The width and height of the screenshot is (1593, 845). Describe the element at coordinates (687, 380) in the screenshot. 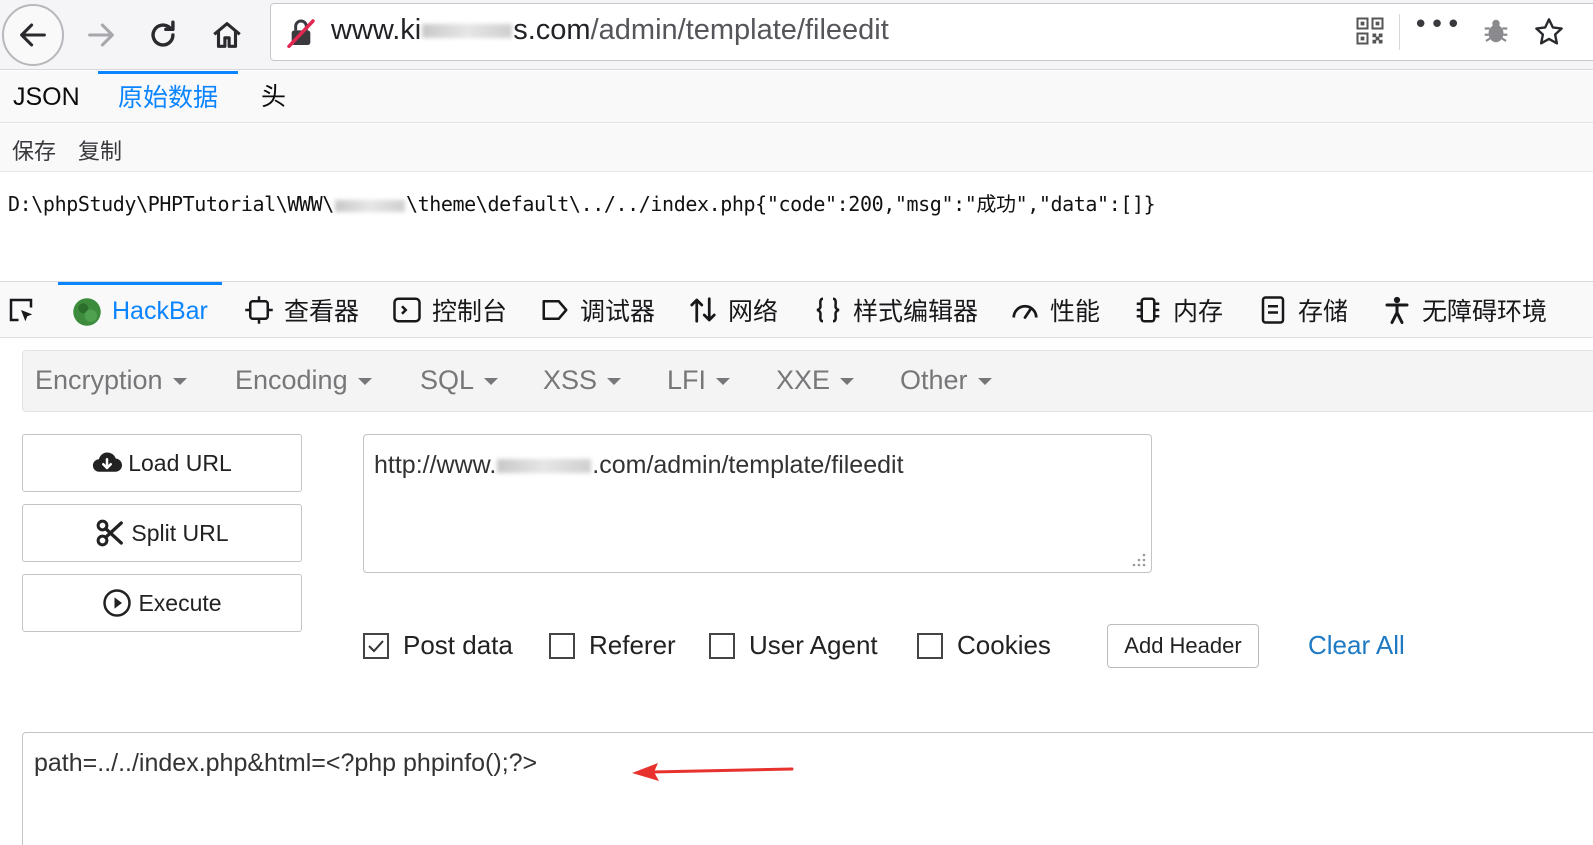

I see `menu-label: LFI` at that location.